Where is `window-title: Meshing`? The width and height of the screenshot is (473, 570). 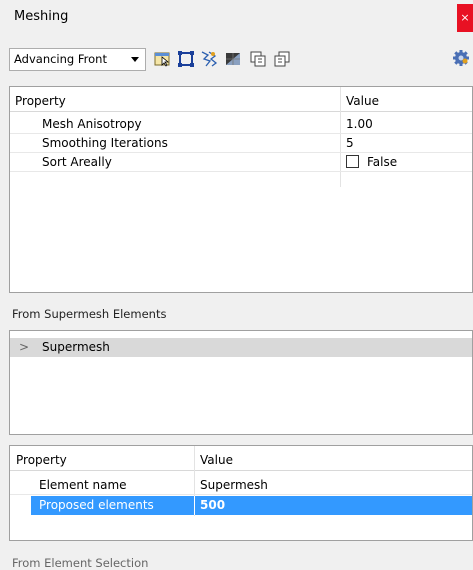
window-title: Meshing is located at coordinates (41, 16).